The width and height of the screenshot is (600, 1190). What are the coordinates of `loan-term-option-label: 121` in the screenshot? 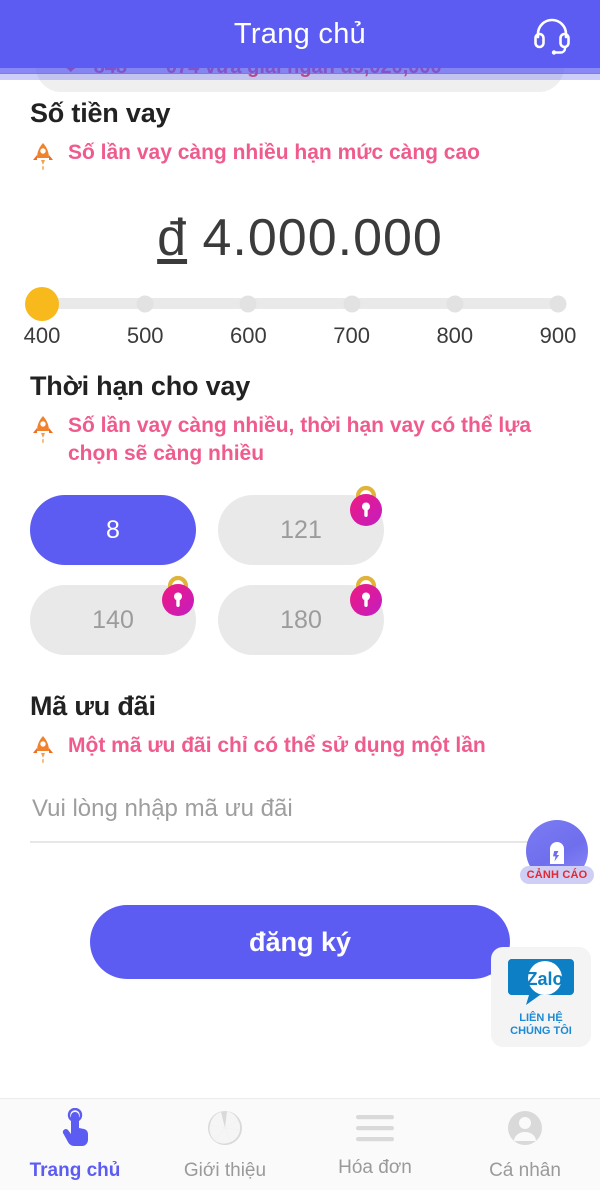 It's located at (301, 529).